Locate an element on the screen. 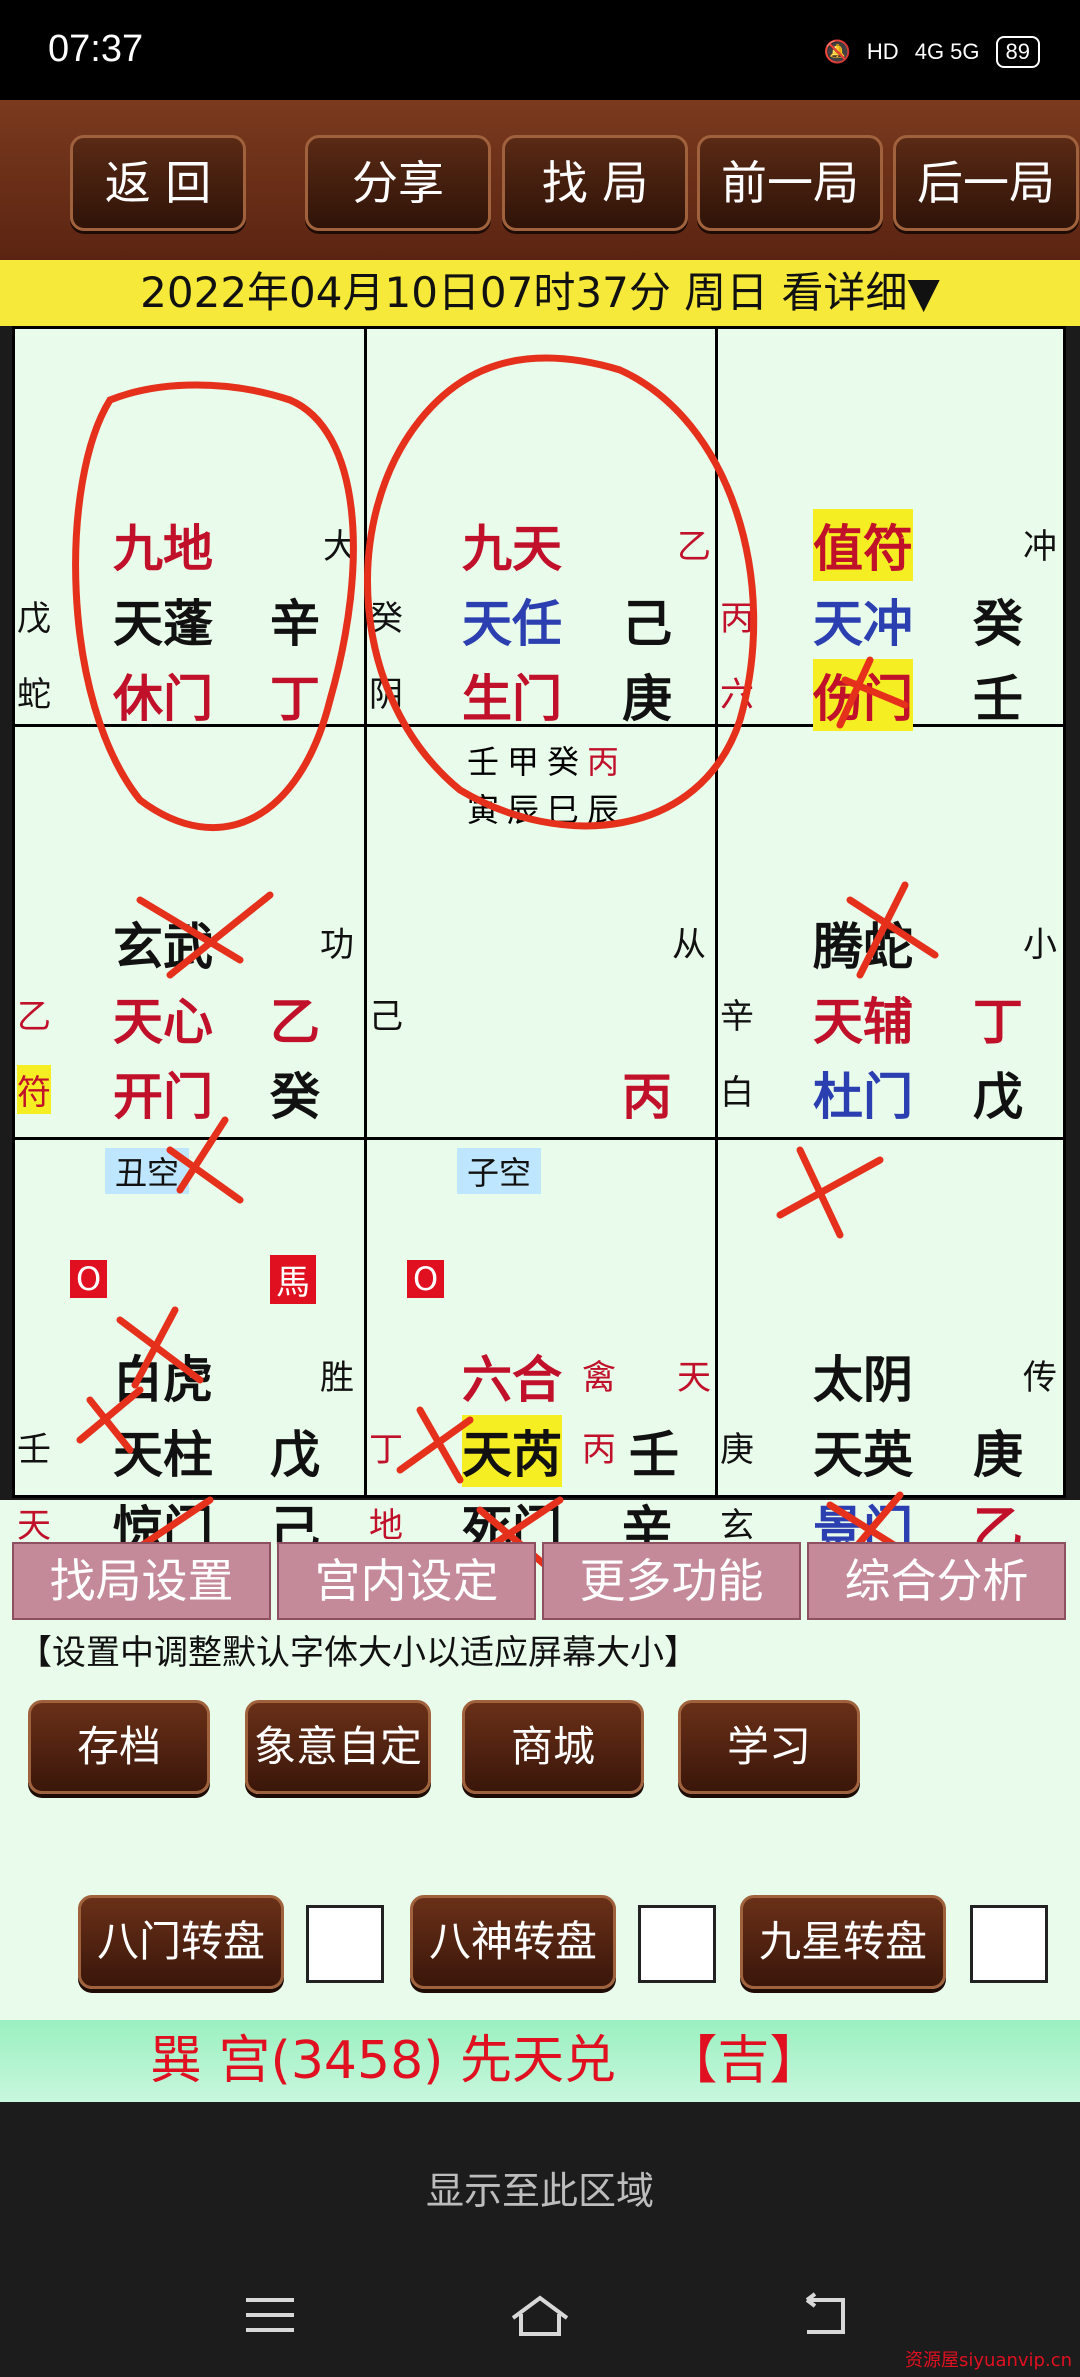 The height and width of the screenshot is (2377, 1080). find-settings-button: 找局设置 is located at coordinates (141, 1581).